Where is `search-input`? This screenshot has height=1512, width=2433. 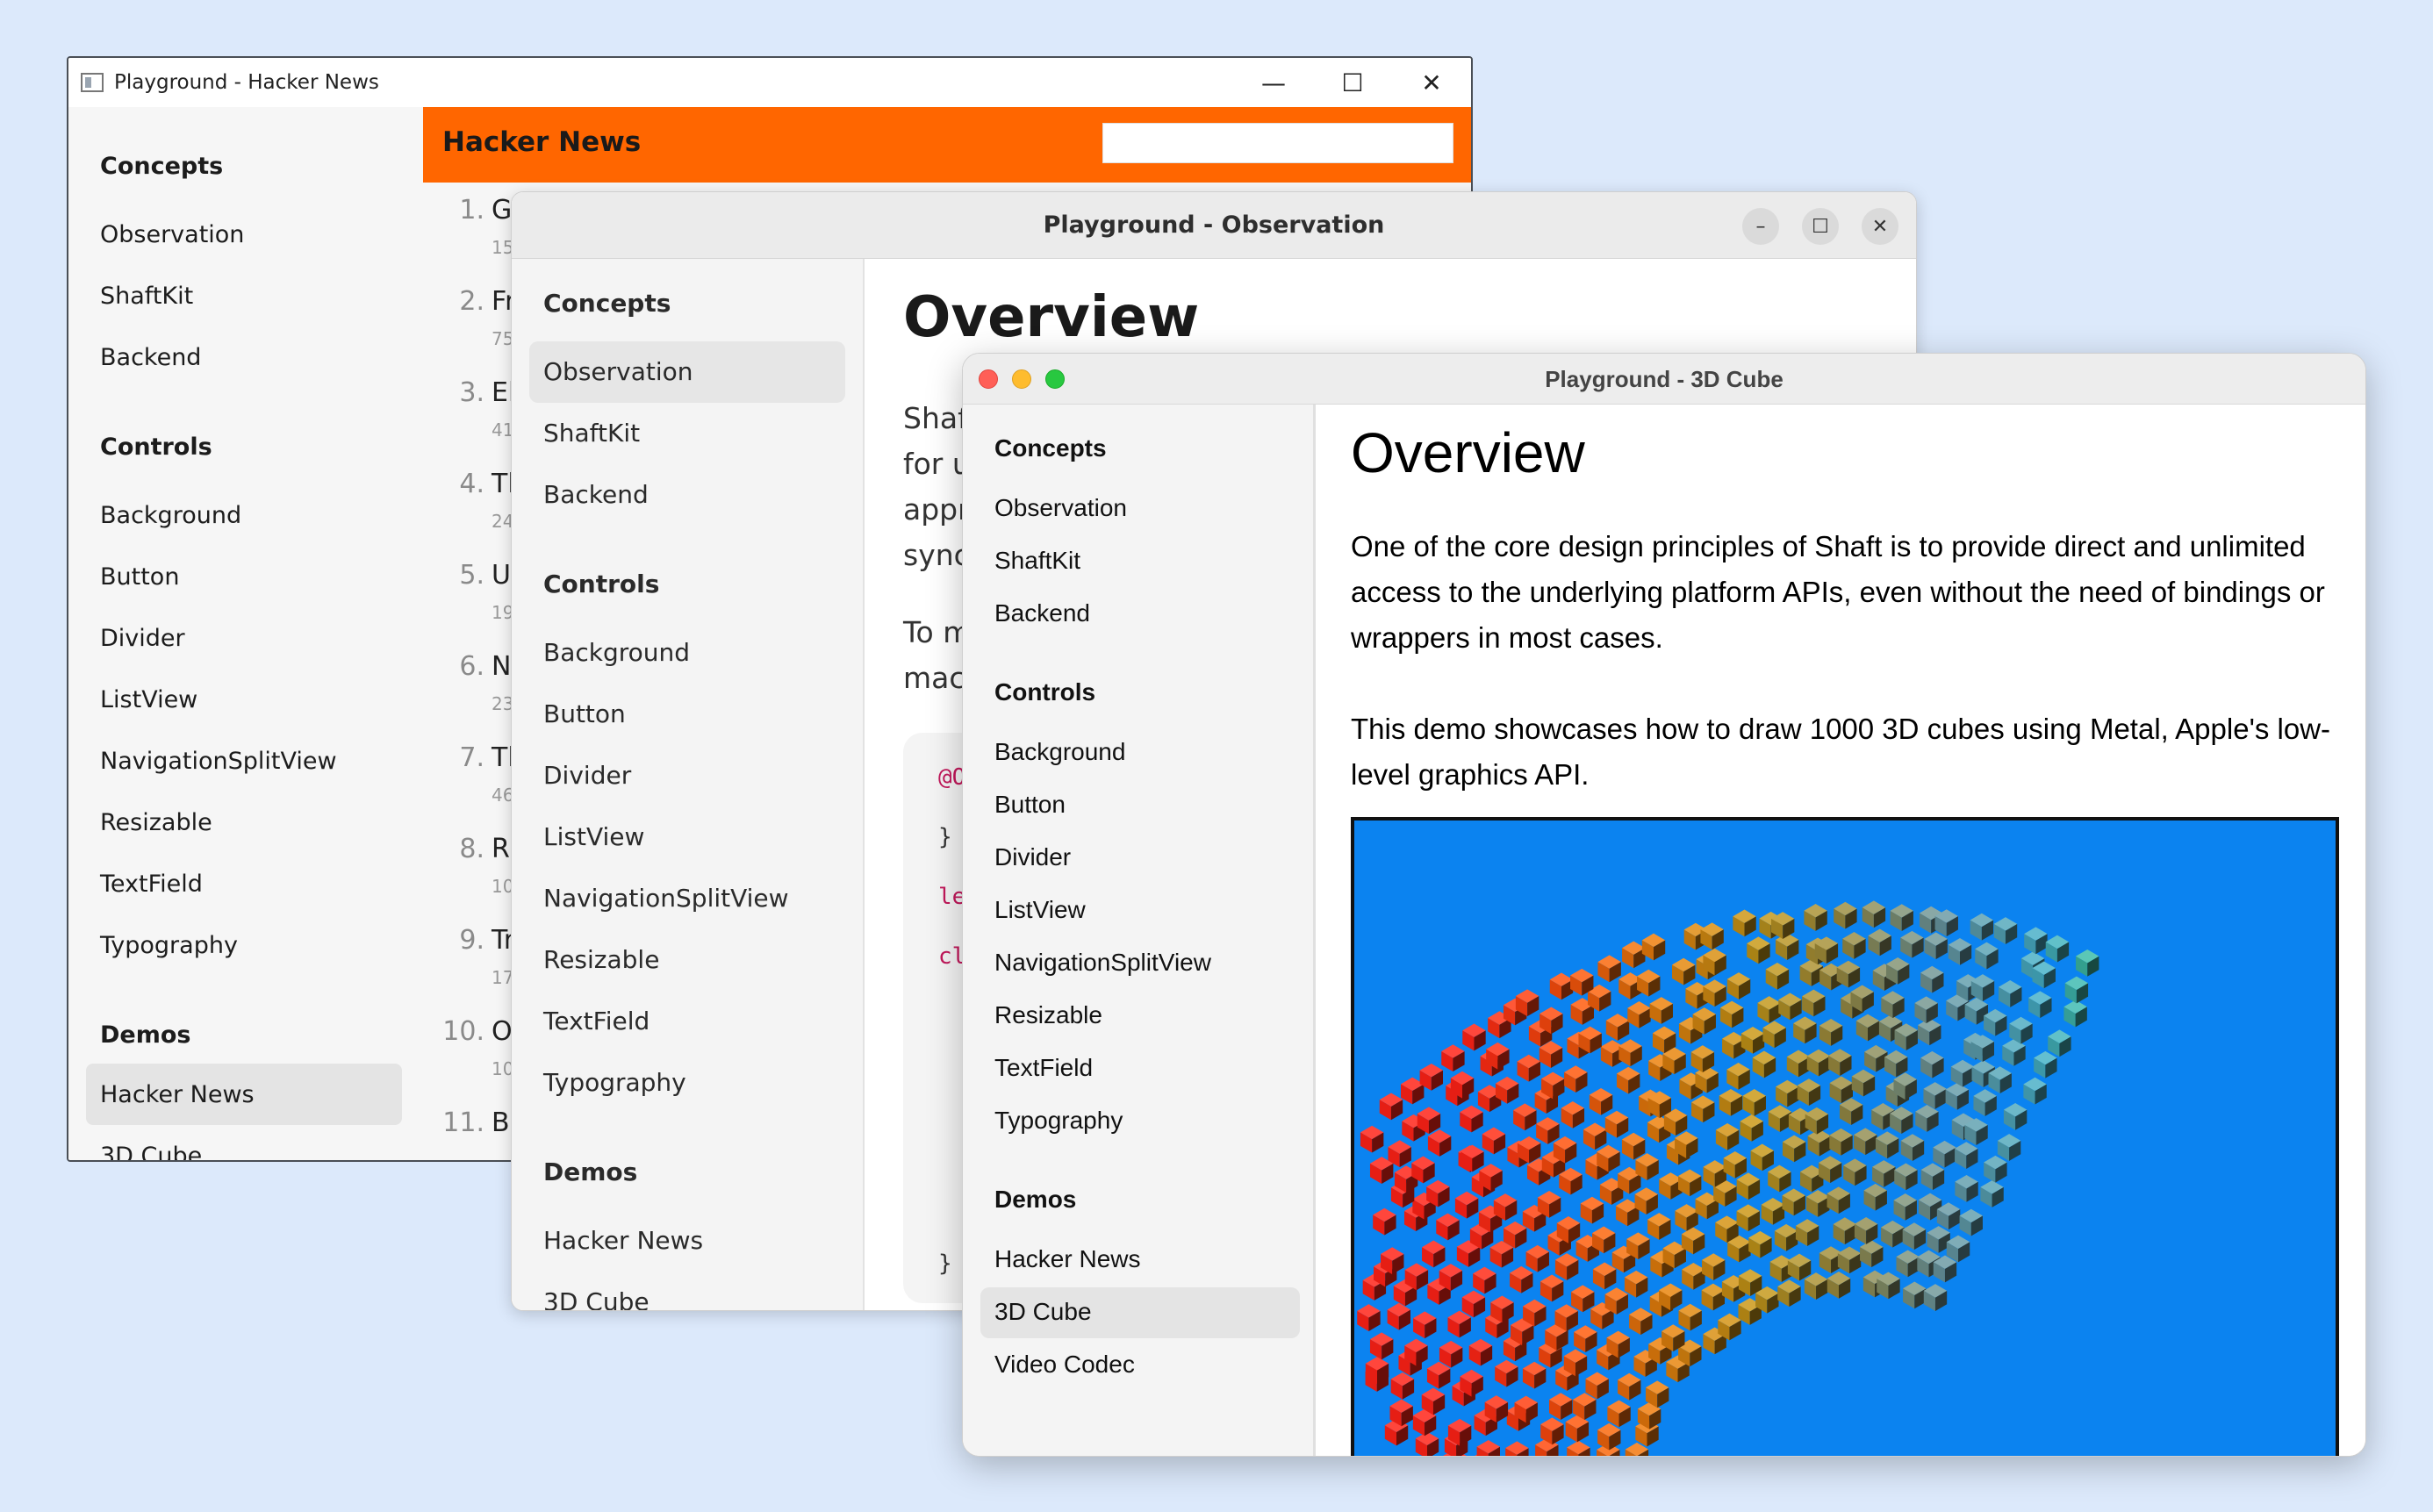
search-input is located at coordinates (1277, 143).